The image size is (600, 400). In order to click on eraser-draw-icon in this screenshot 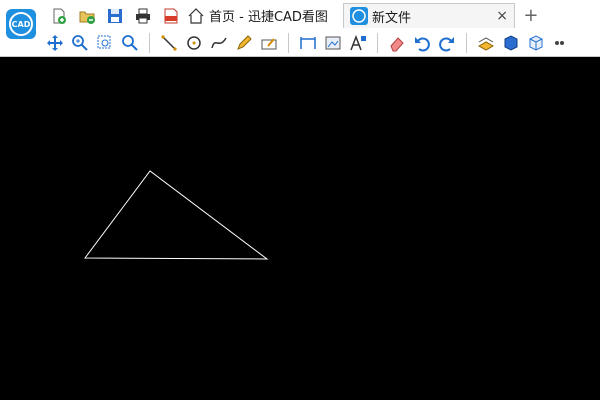, I will do `click(269, 44)`.